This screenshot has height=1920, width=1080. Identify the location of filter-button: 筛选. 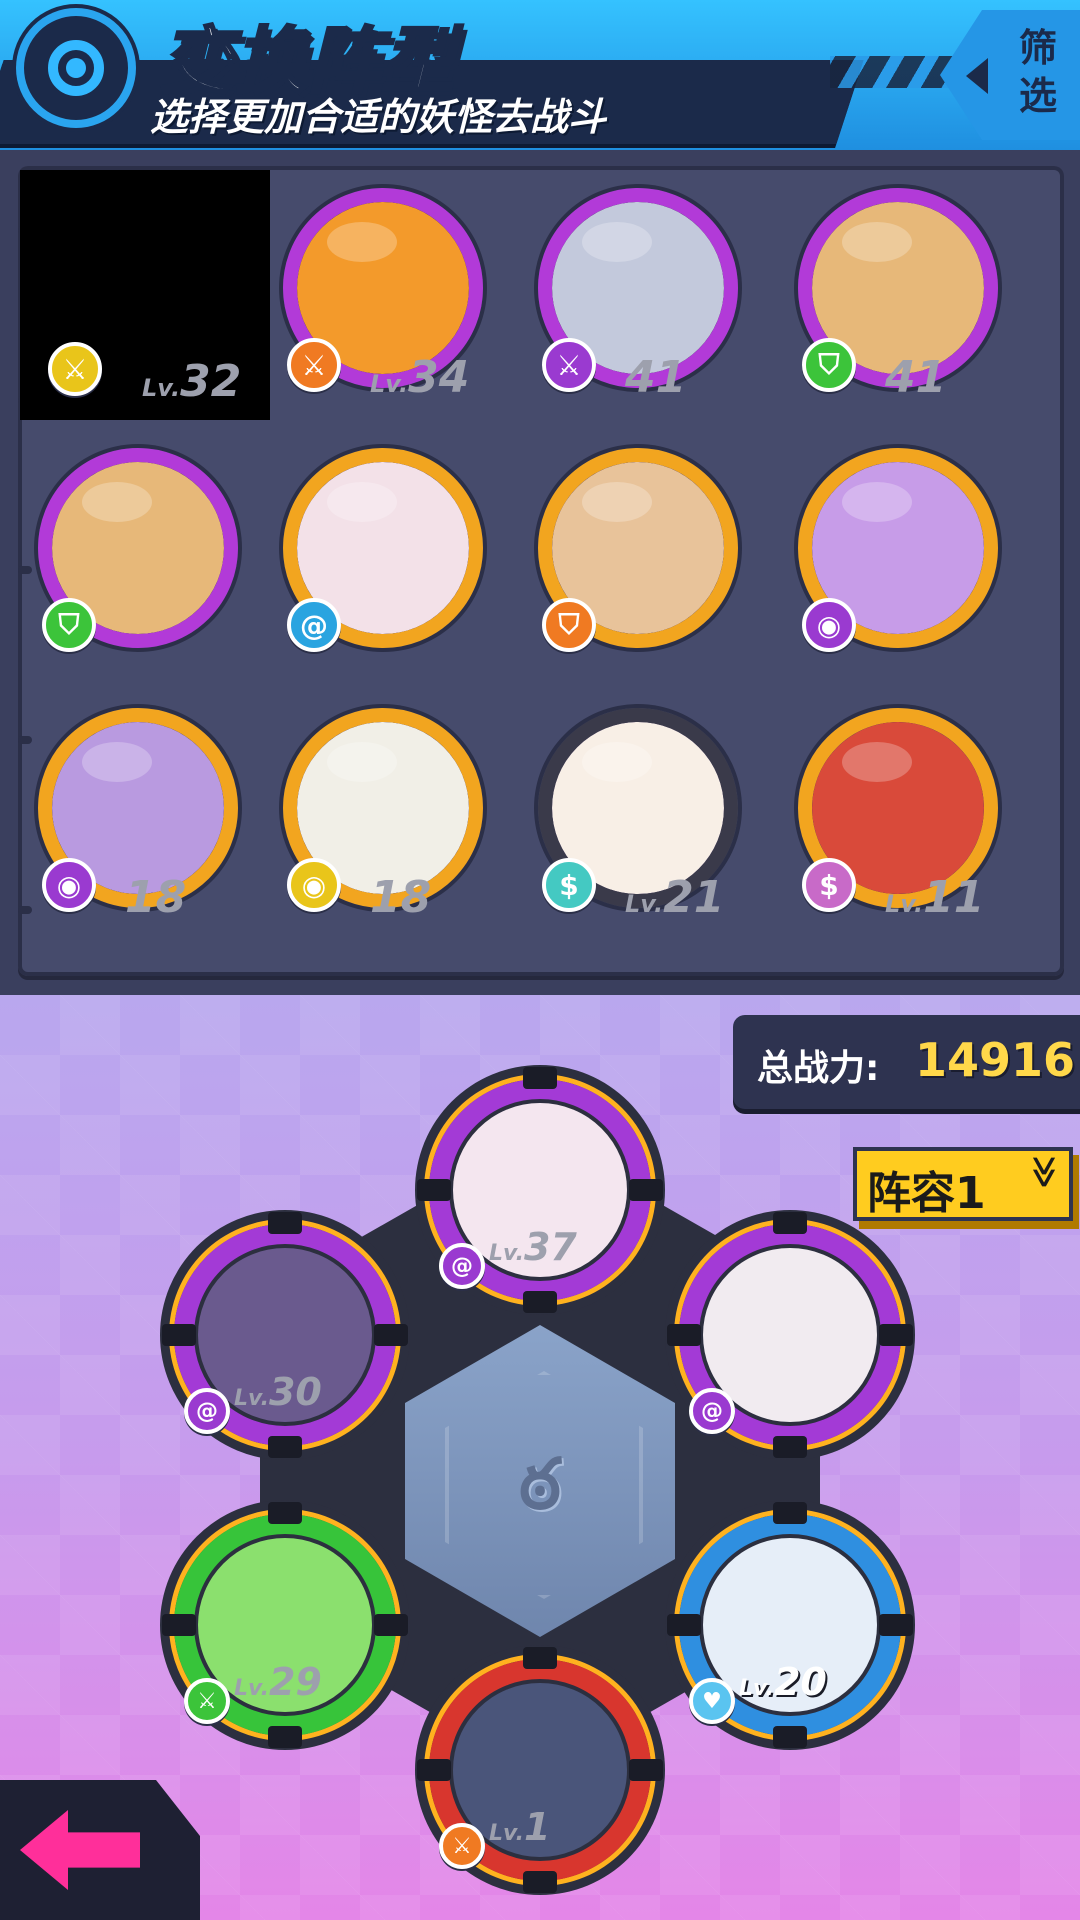
(1010, 75).